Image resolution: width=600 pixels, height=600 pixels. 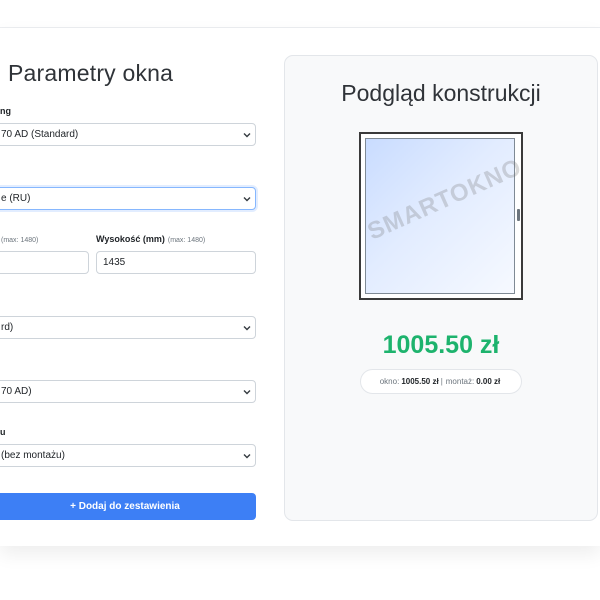 I want to click on width-max-hint: (max: 1480), so click(x=20, y=240).